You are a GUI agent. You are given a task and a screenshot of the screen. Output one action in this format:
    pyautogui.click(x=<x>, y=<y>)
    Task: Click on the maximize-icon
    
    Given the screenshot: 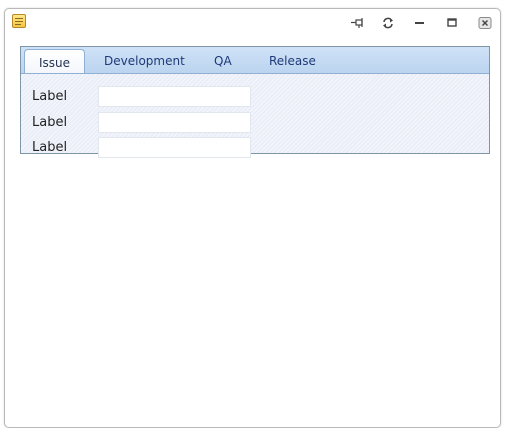 What is the action you would take?
    pyautogui.click(x=452, y=22)
    